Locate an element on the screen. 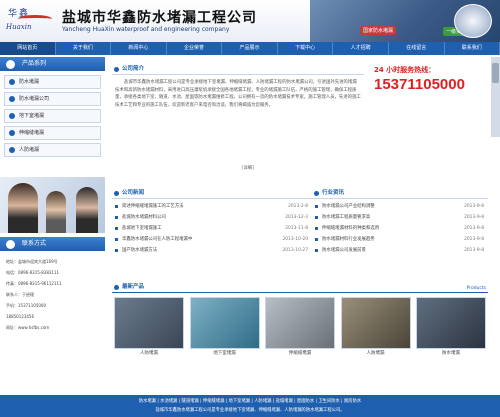 This screenshot has height=417, width=500. category-item: 伸缩缝堵漏 is located at coordinates (52, 133).